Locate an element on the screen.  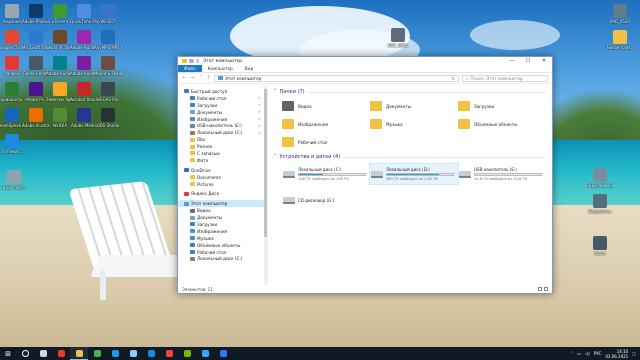
desktop-file-icon: IMG_4520 is located at coordinates (620, 14).